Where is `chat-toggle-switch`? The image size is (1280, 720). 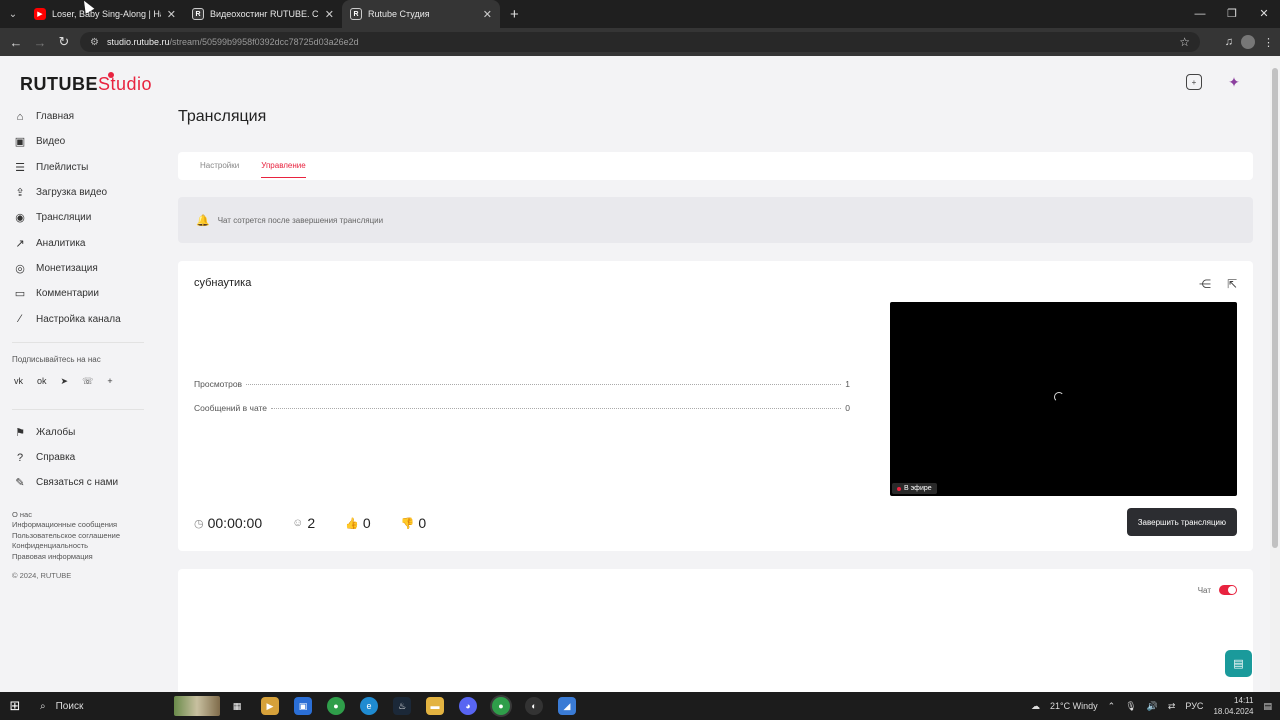
chat-toggle-switch is located at coordinates (1228, 590).